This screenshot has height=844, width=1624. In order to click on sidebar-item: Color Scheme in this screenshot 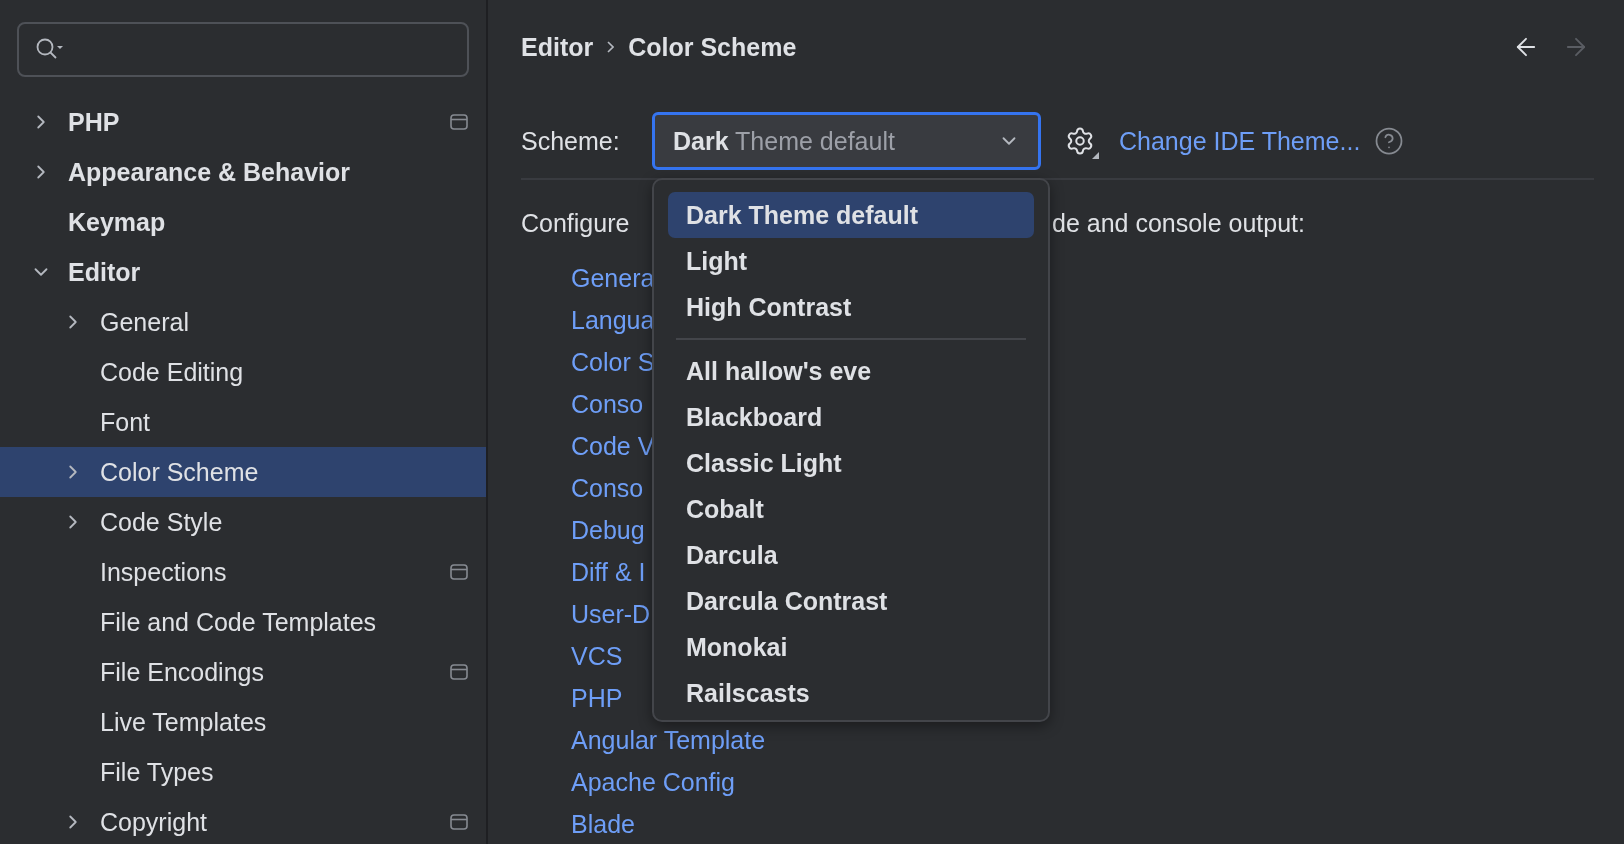, I will do `click(243, 472)`.